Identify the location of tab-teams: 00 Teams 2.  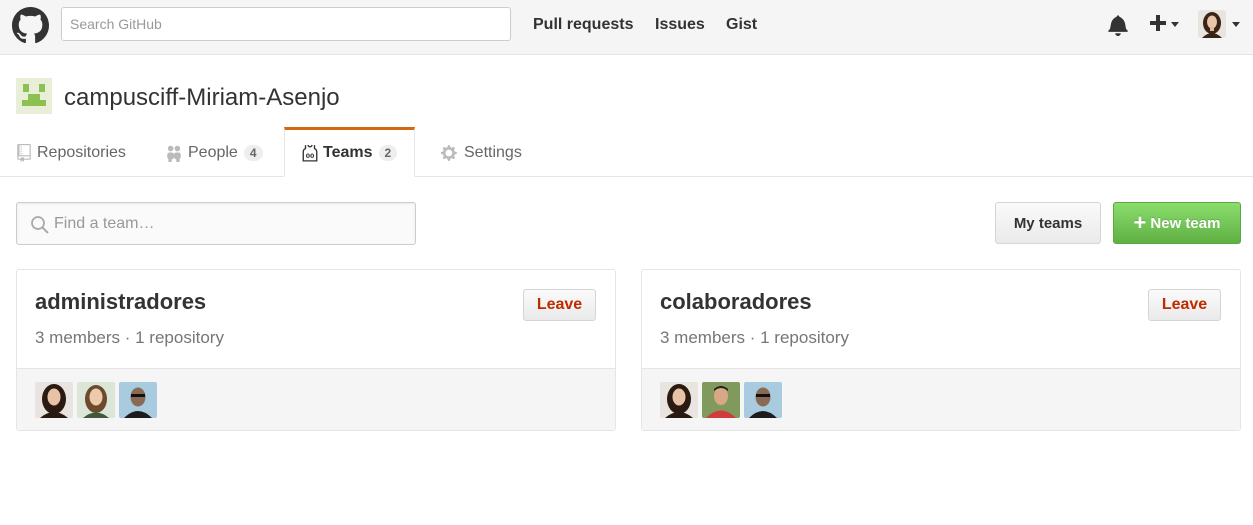
(350, 152).